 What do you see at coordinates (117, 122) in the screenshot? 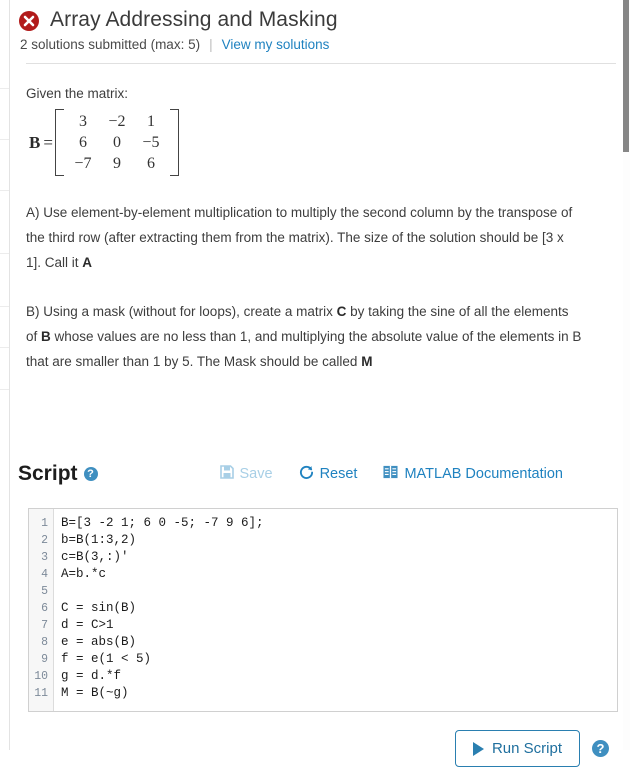
I see `matrix-cell: −2` at bounding box center [117, 122].